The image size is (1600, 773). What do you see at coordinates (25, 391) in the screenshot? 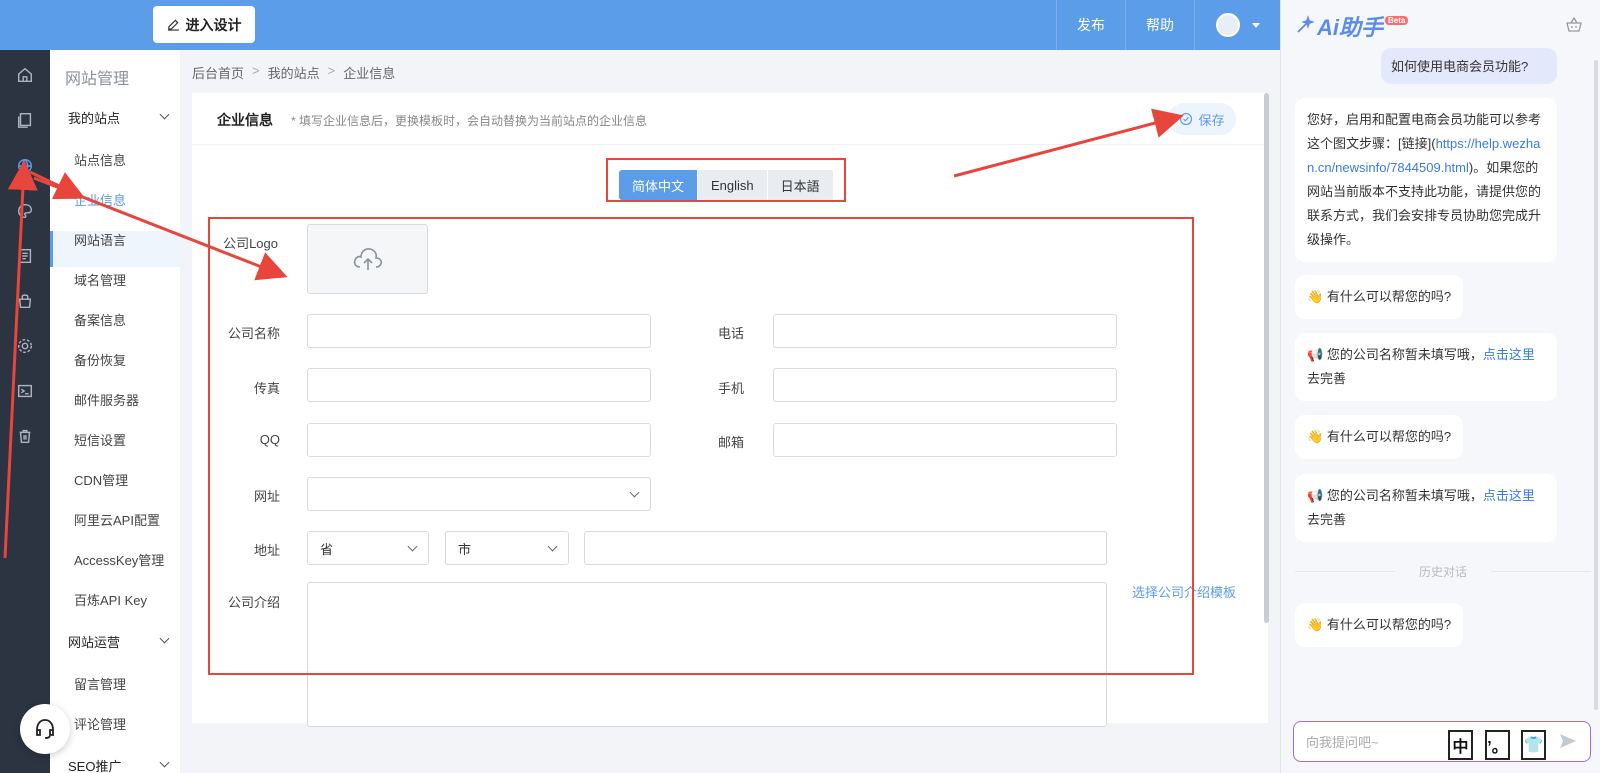
I see `terminal-icon` at bounding box center [25, 391].